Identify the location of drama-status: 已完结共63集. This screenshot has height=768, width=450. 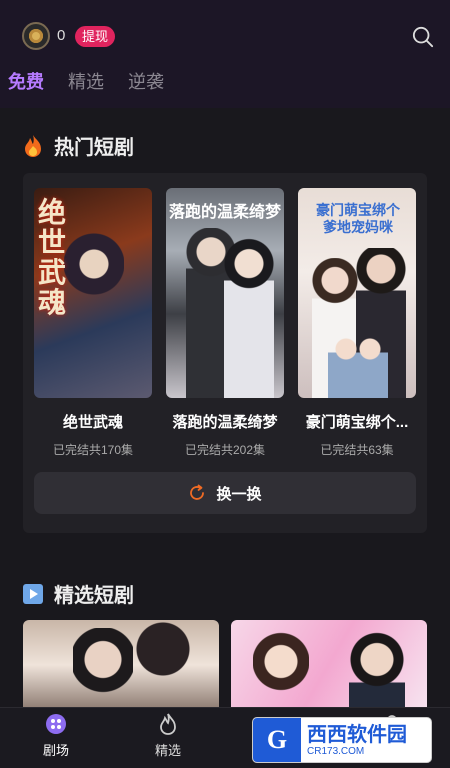
(357, 450).